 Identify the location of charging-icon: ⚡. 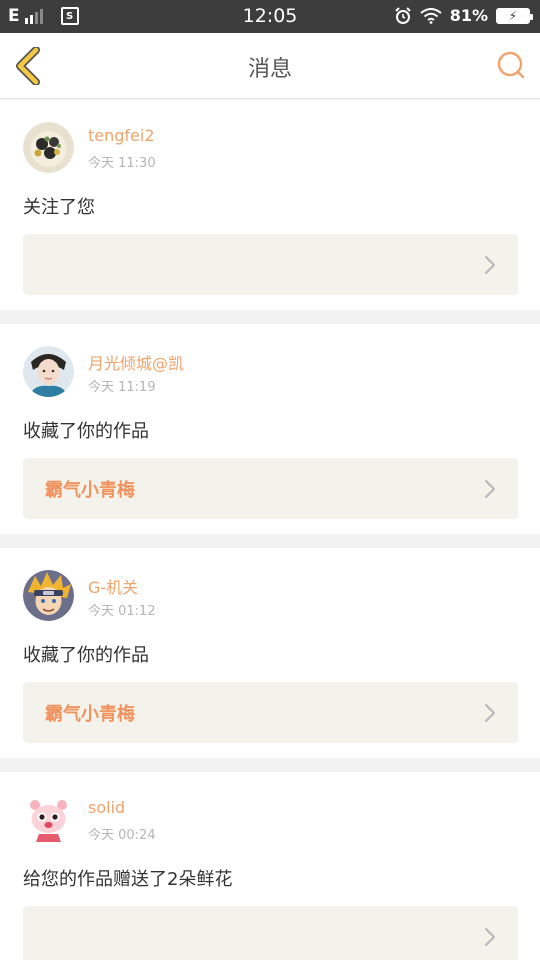
(513, 15).